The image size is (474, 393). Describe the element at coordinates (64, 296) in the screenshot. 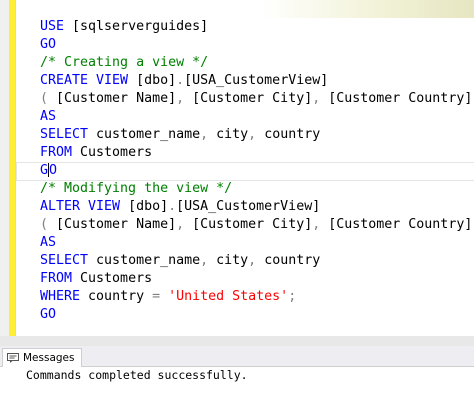

I see `code-token: WHERE` at that location.